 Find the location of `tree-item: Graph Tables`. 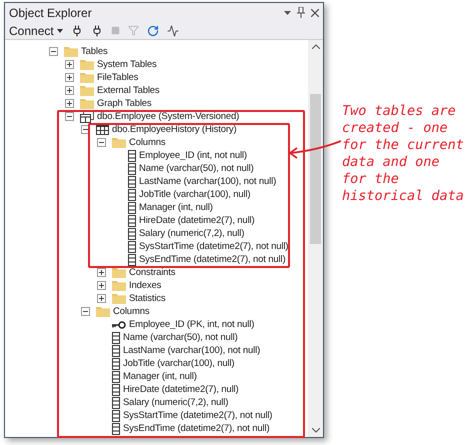

tree-item: Graph Tables is located at coordinates (124, 103).